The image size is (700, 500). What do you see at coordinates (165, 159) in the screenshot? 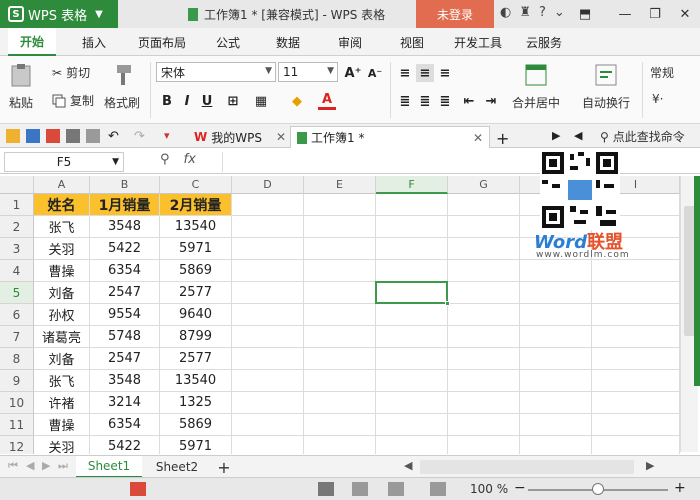
I see `zoom-search-icon: ⚲` at bounding box center [165, 159].